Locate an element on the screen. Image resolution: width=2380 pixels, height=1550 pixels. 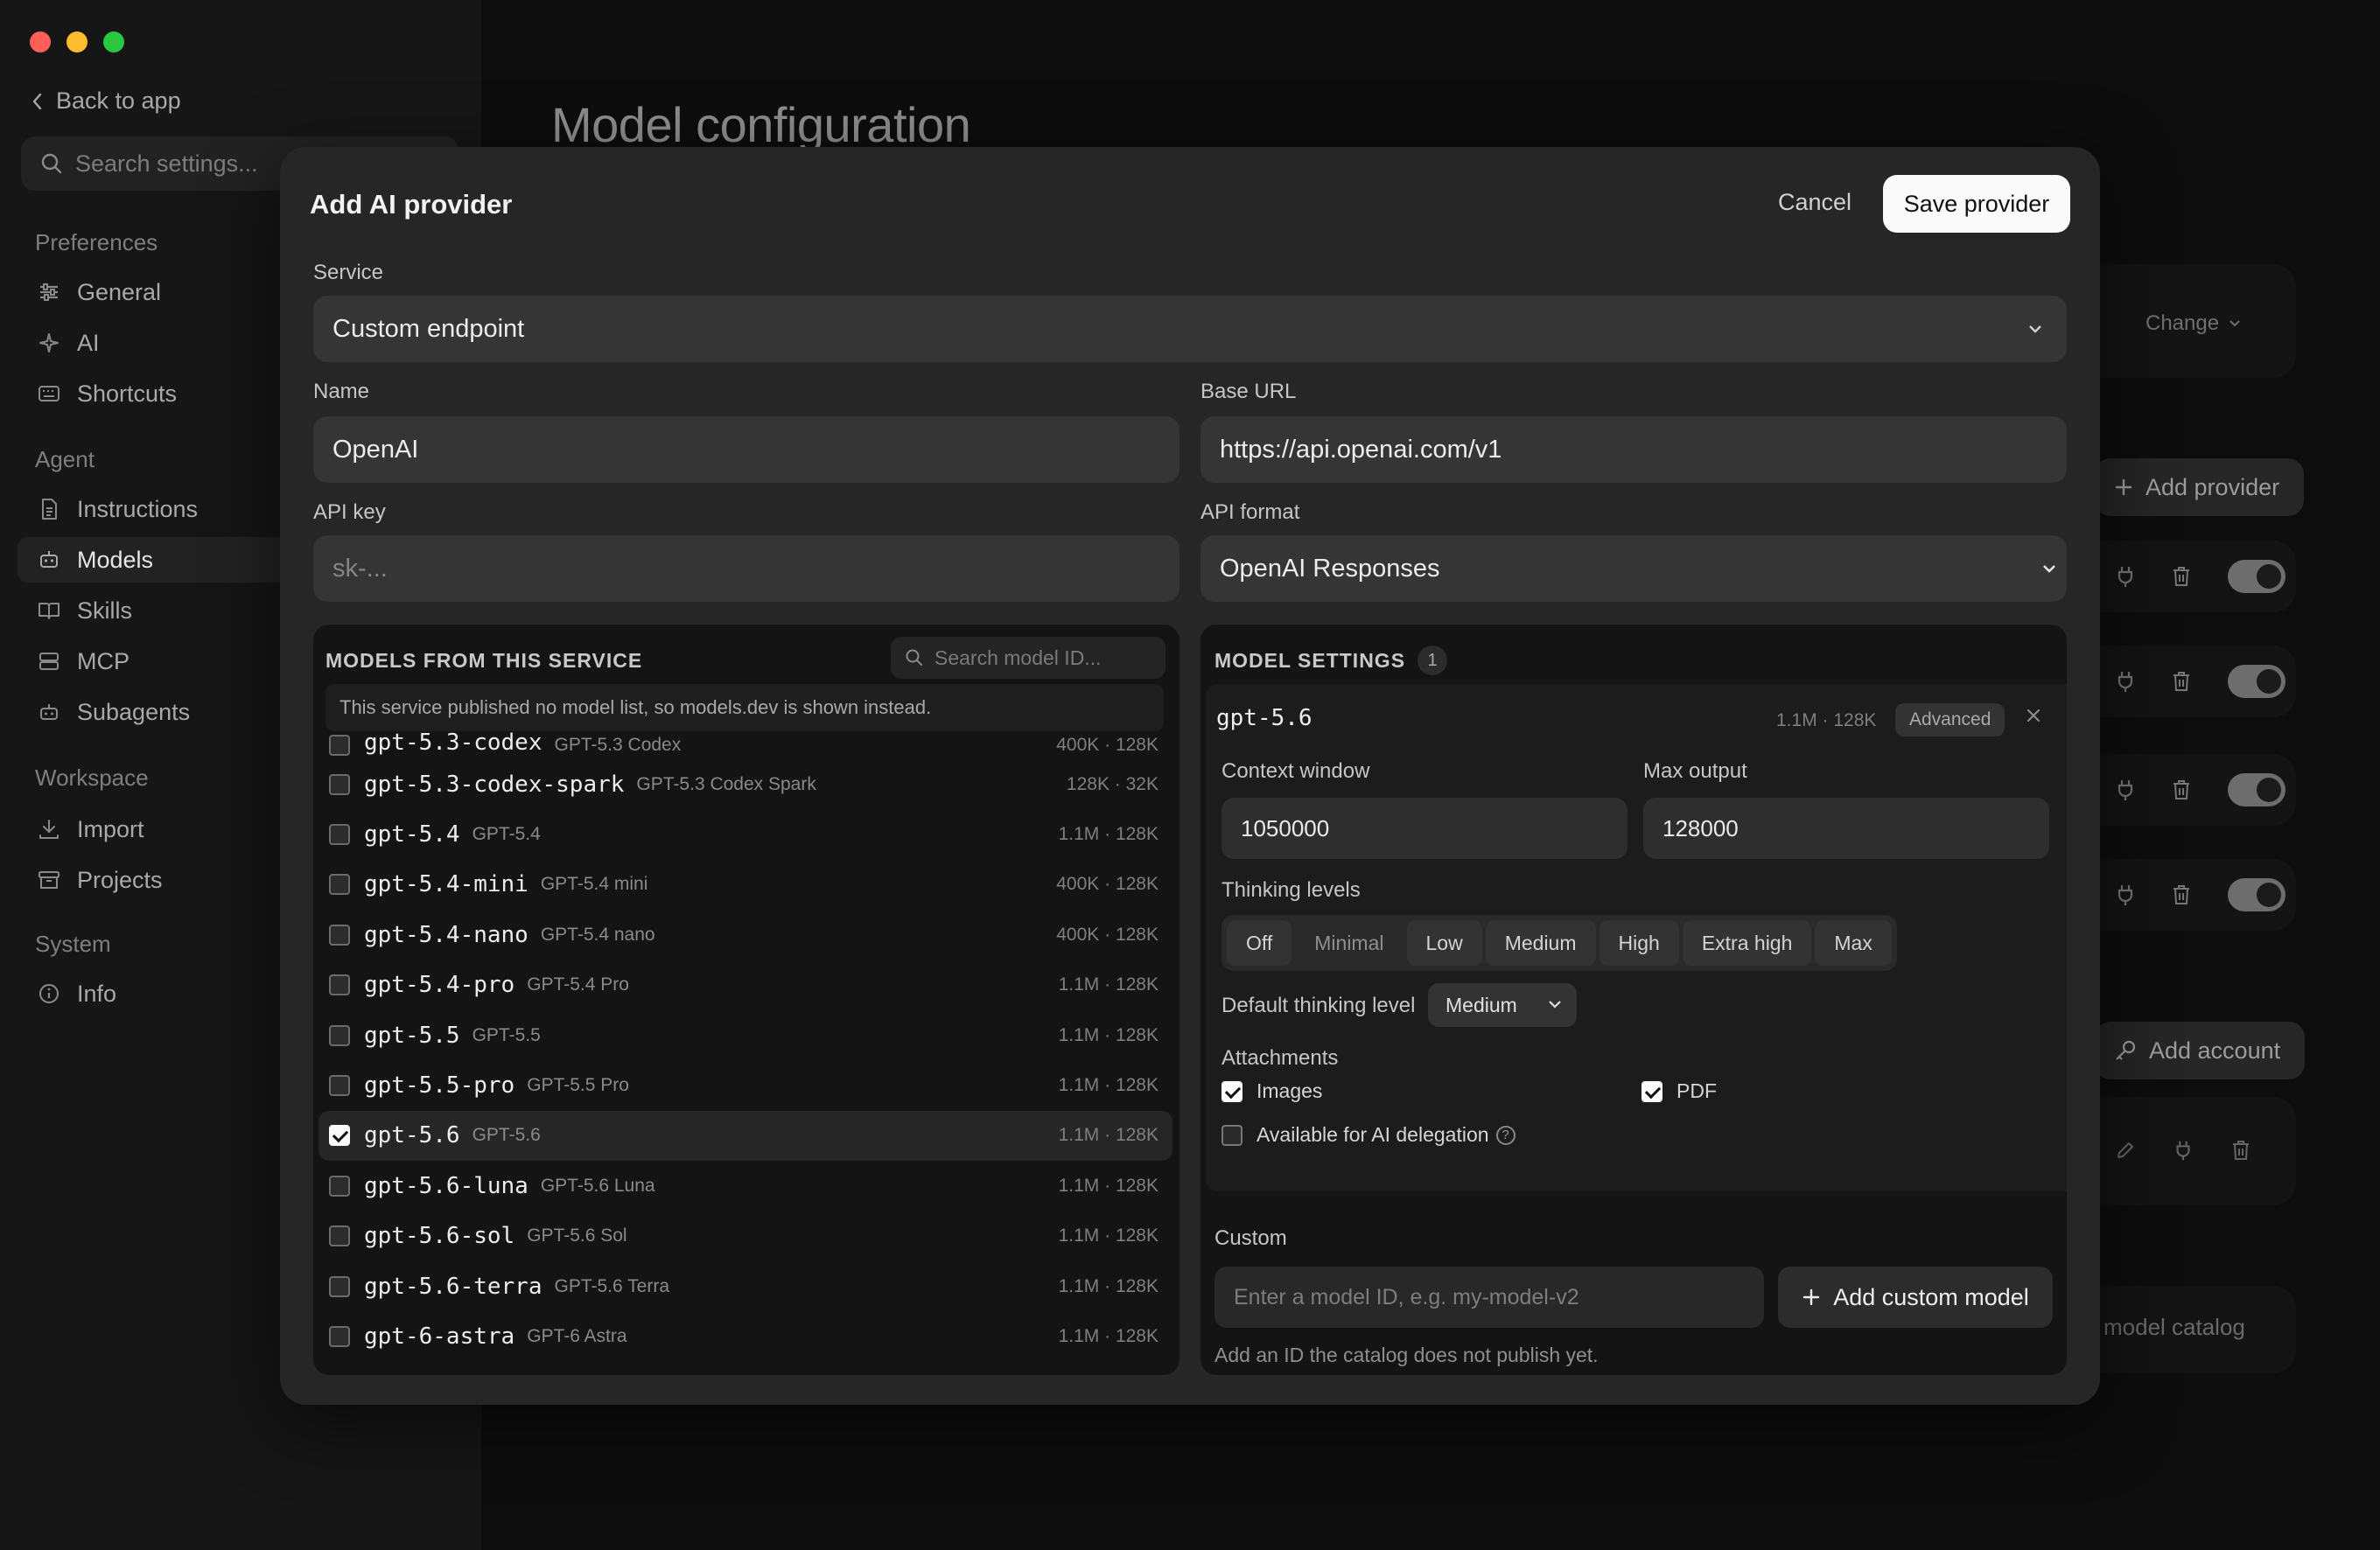
change-button: Change is located at coordinates (2194, 323).